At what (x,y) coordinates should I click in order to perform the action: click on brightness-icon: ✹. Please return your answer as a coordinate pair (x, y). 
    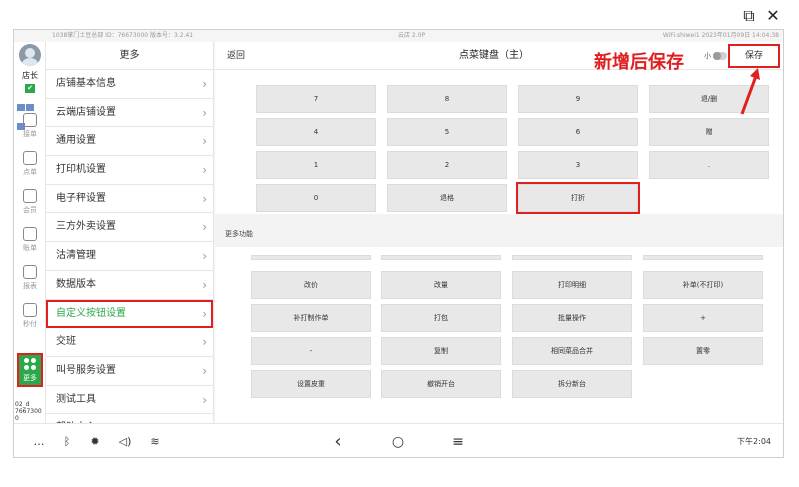
    Looking at the image, I should click on (95, 440).